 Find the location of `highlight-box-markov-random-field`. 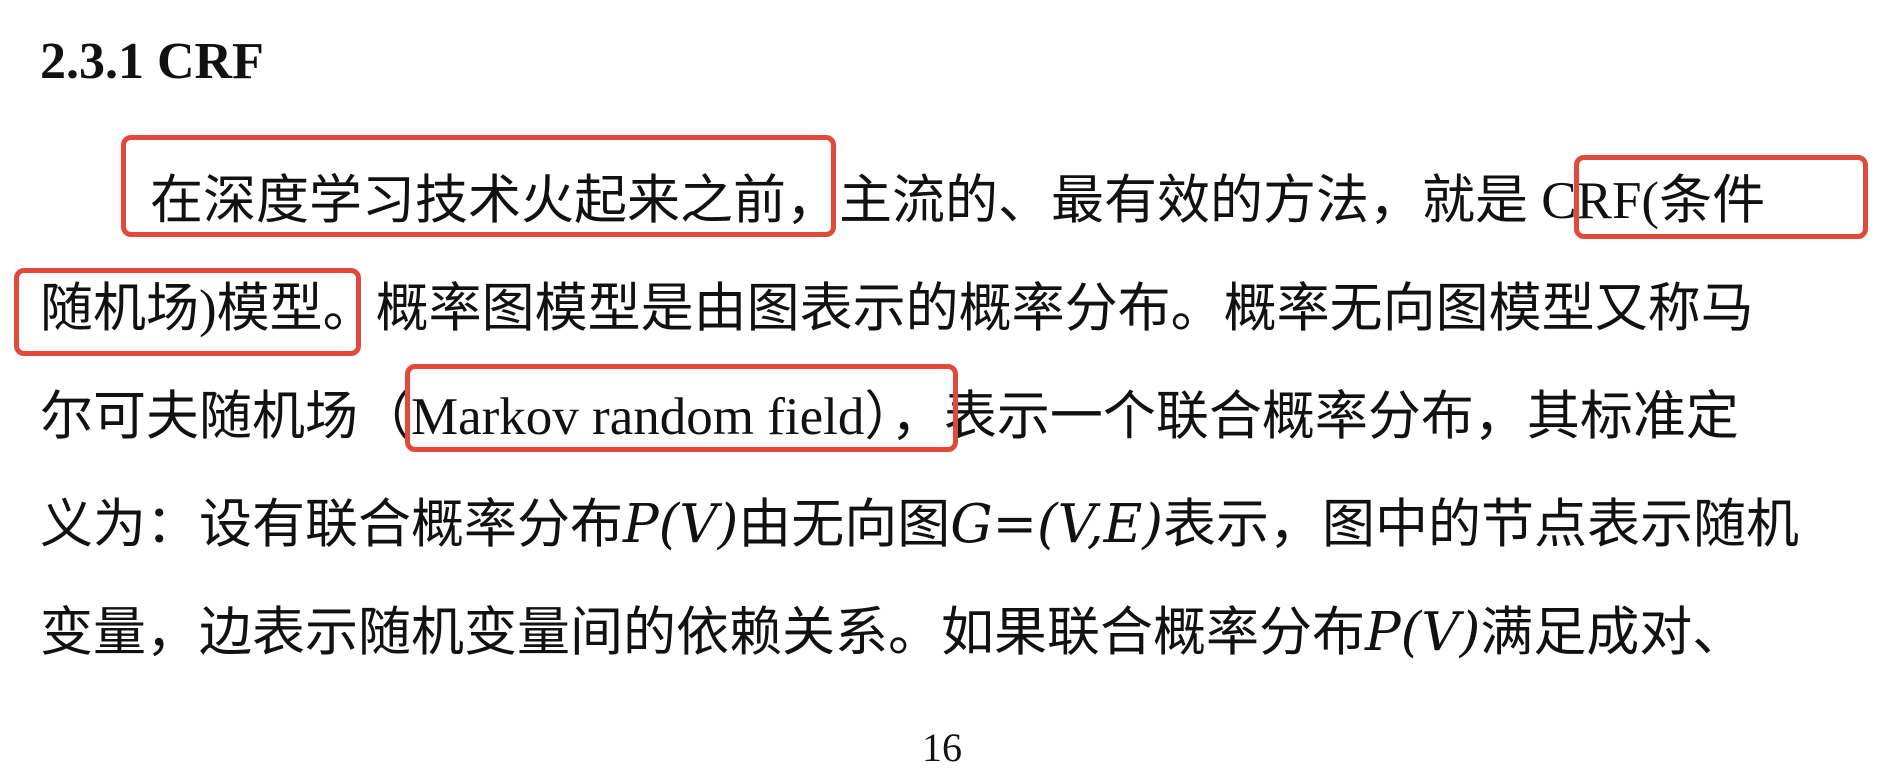

highlight-box-markov-random-field is located at coordinates (681, 408).